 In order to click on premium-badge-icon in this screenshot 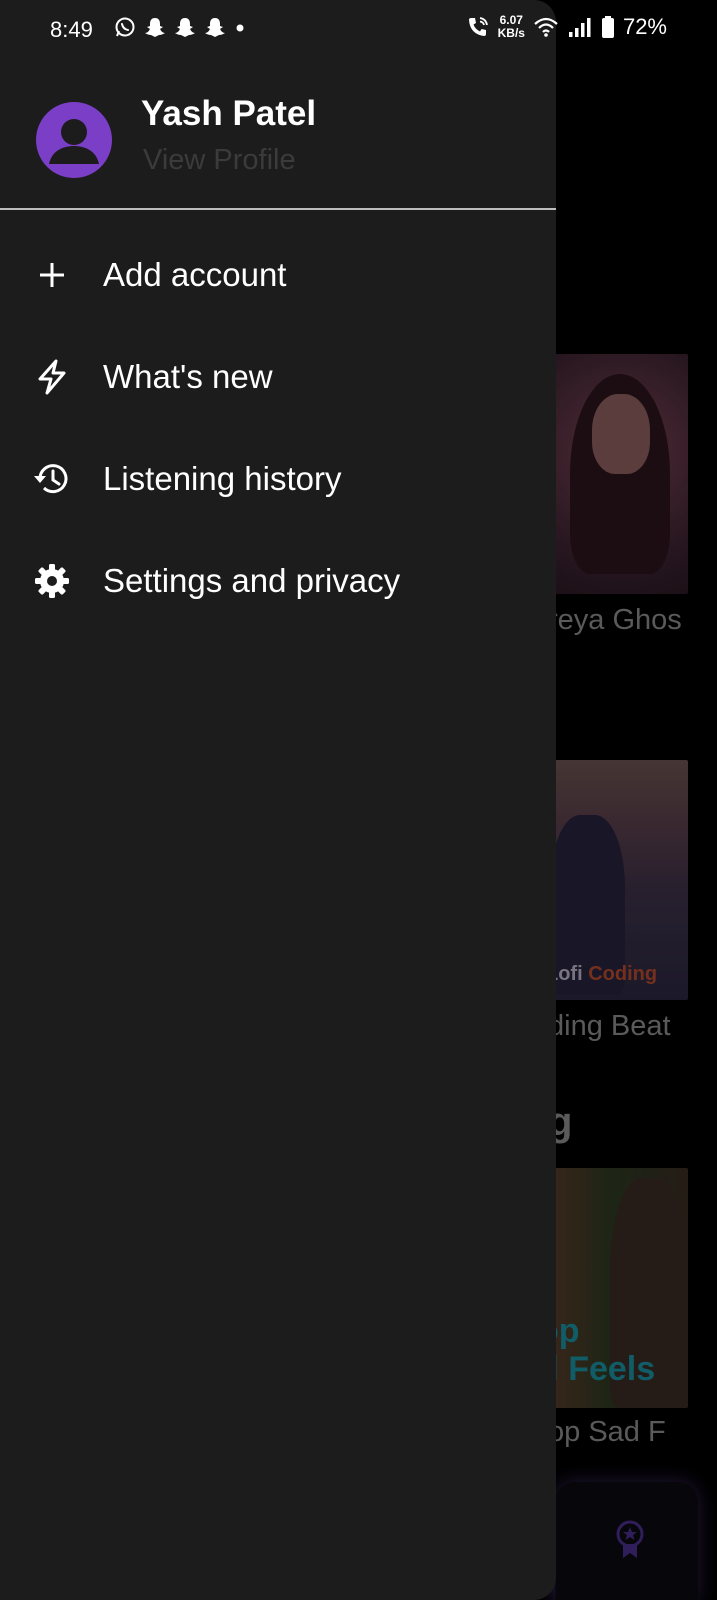, I will do `click(630, 1540)`.